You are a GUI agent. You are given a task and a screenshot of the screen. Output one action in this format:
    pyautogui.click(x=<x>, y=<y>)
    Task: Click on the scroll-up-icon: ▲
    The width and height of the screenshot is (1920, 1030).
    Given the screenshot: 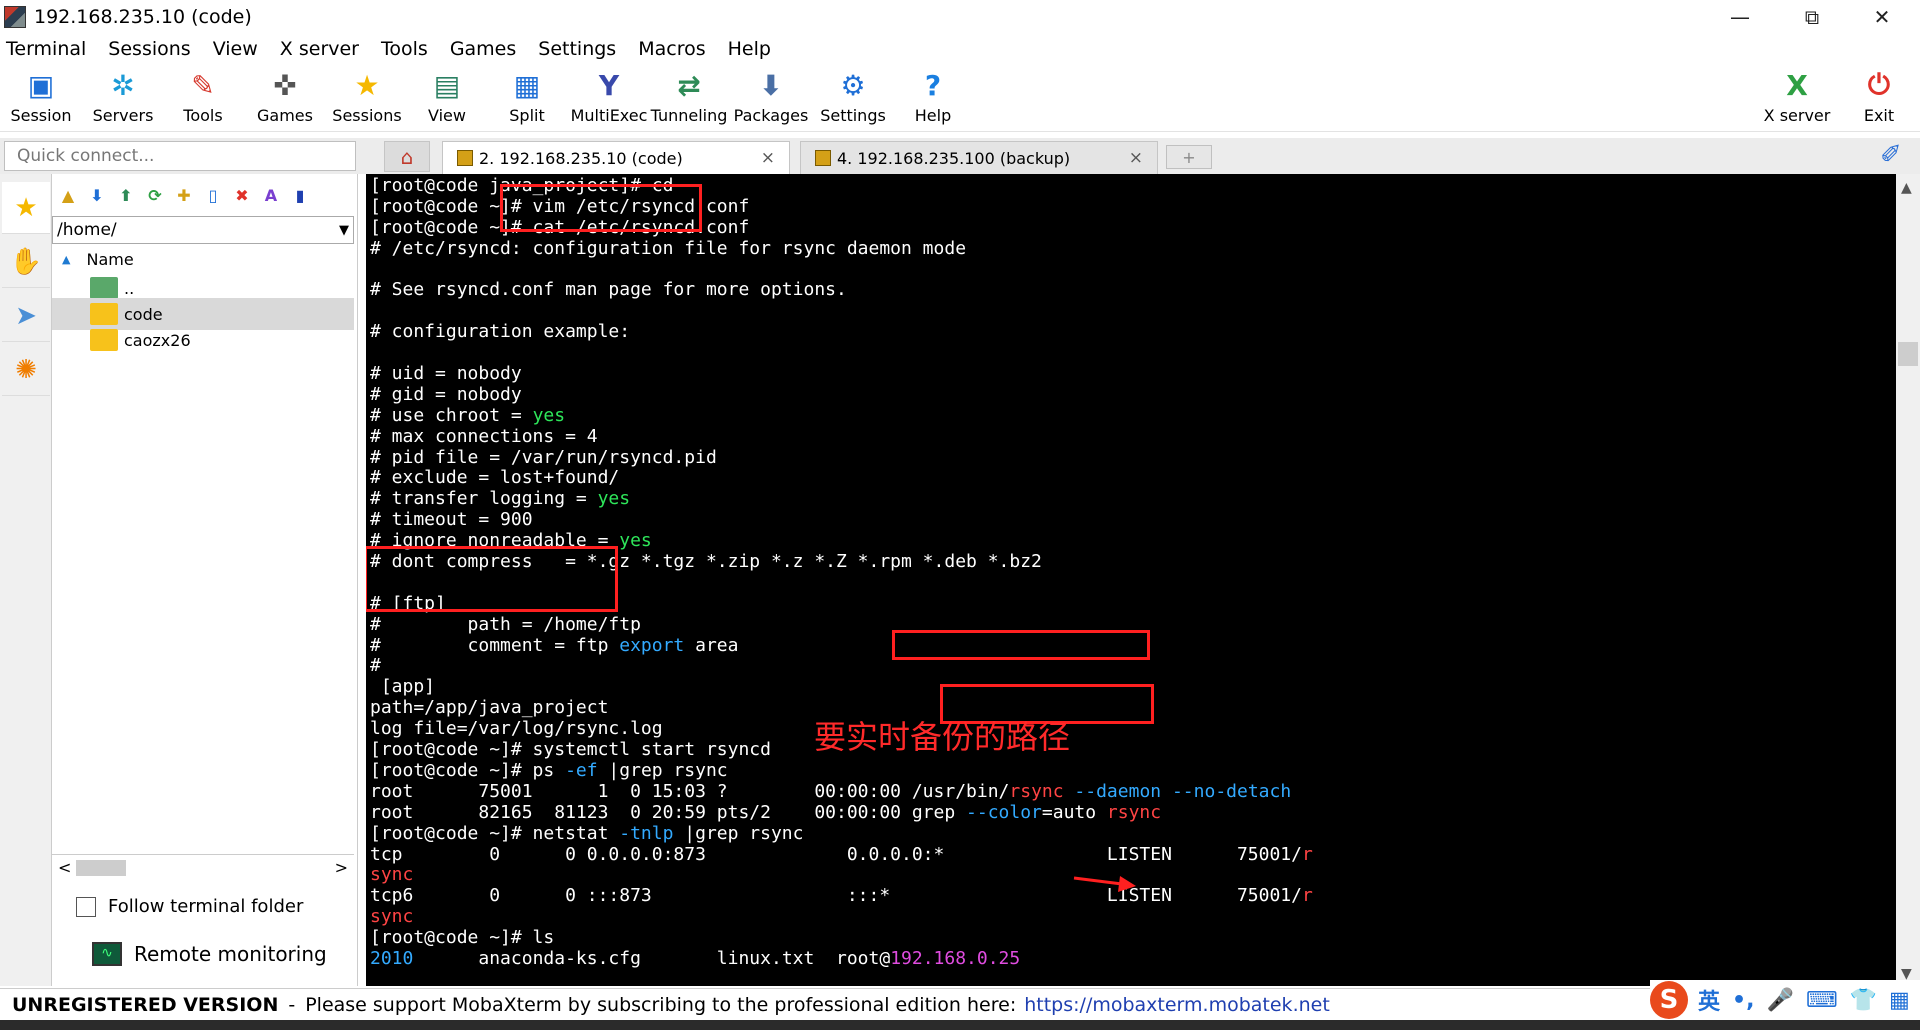 What is the action you would take?
    pyautogui.click(x=1906, y=188)
    